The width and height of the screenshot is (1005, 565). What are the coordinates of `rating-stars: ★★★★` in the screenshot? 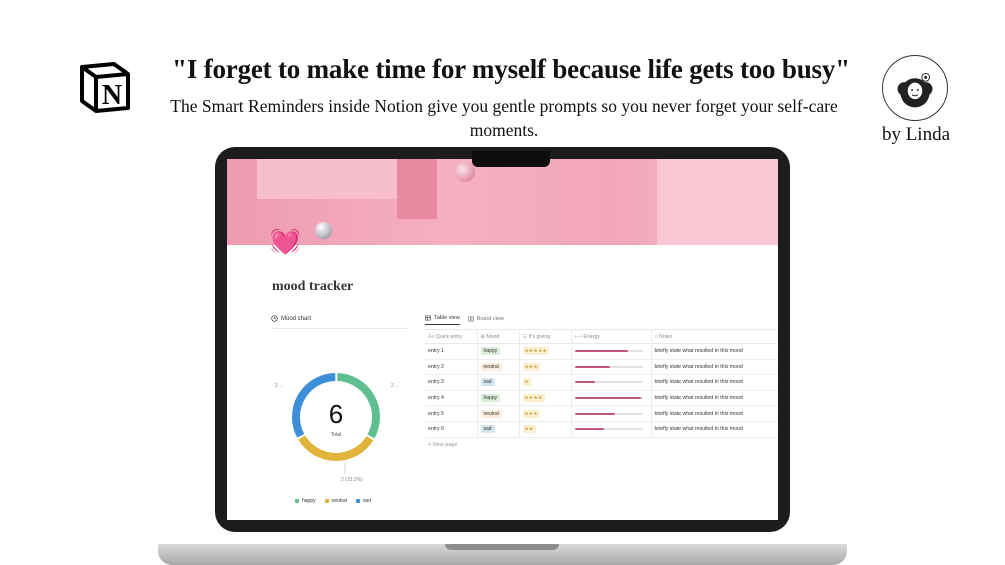 It's located at (533, 398).